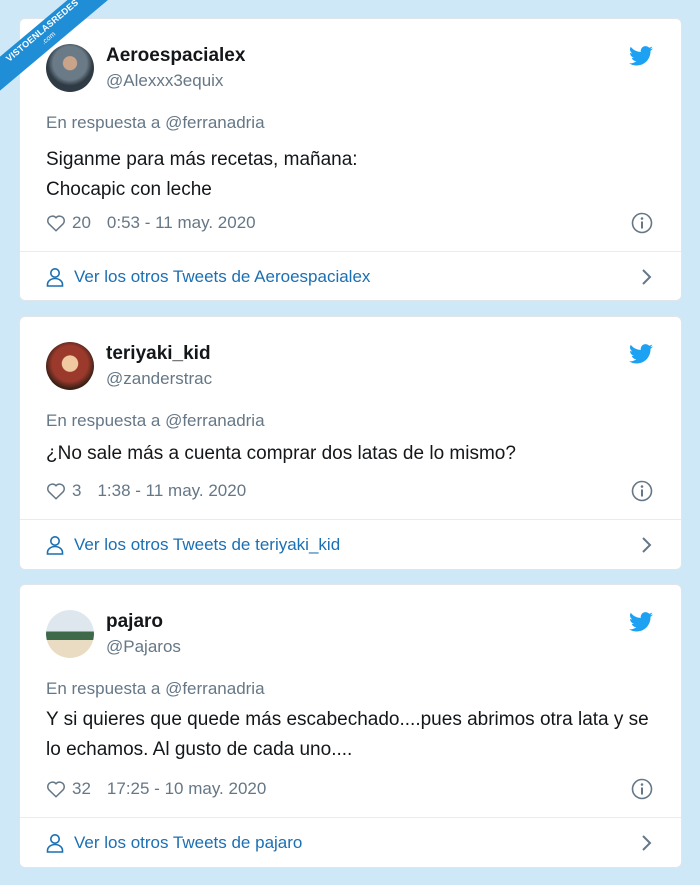 The width and height of the screenshot is (700, 885). Describe the element at coordinates (188, 843) in the screenshot. I see `view-more-label: Ver los otros Tweets de pajaro` at that location.